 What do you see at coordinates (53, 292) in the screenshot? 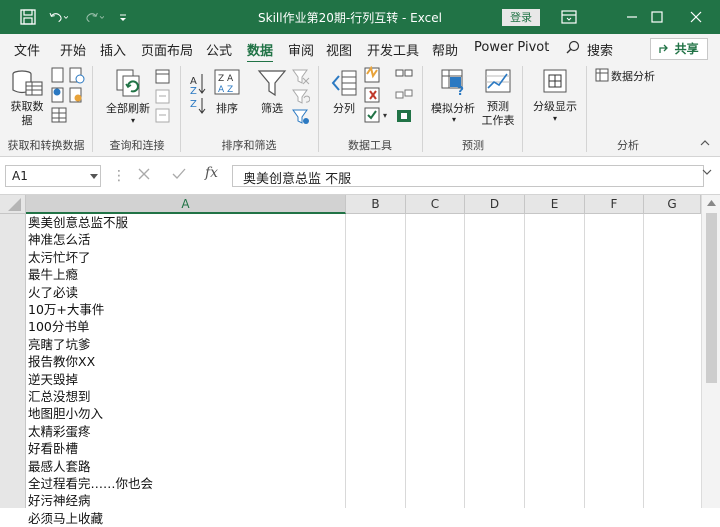
I see `cell-a5: 火了必读` at bounding box center [53, 292].